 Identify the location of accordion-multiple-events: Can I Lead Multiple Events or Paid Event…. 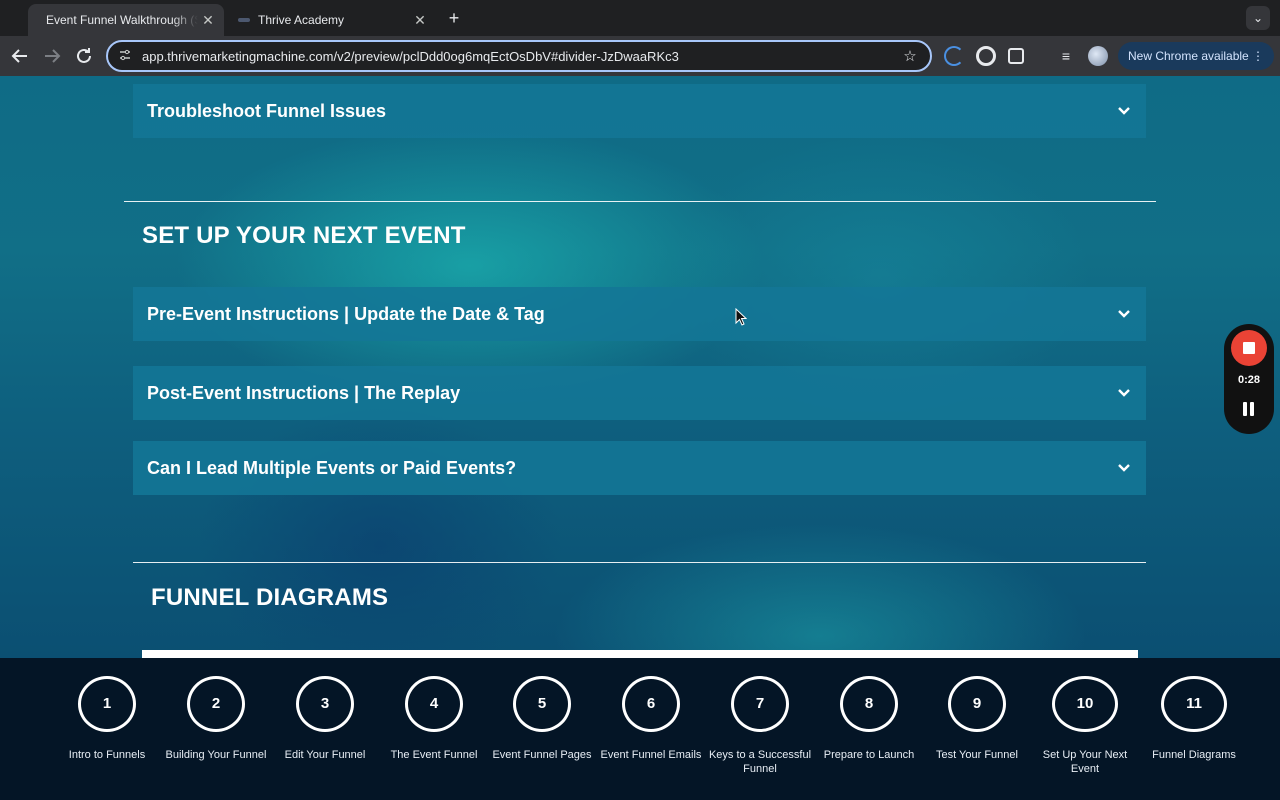
(639, 468).